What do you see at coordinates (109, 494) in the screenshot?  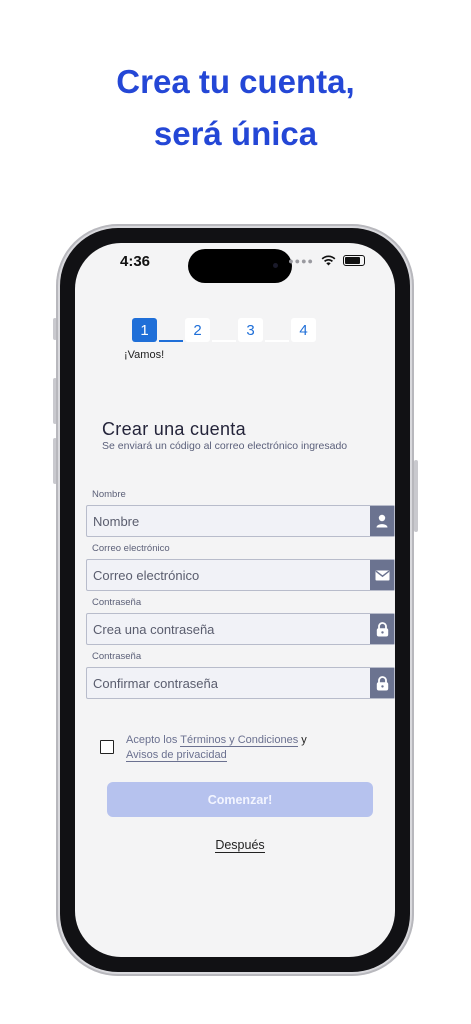 I see `name-label: Nombre` at bounding box center [109, 494].